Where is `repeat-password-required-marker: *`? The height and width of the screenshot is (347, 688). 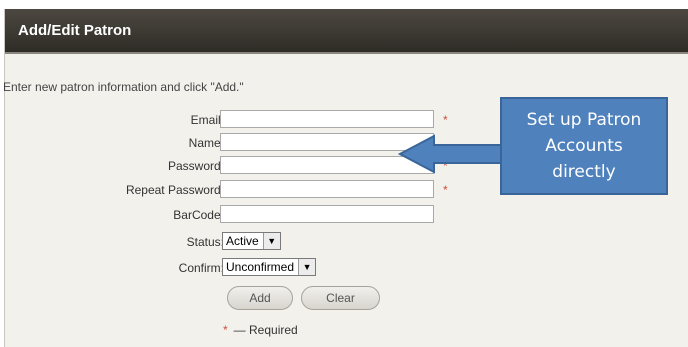
repeat-password-required-marker: * is located at coordinates (445, 190).